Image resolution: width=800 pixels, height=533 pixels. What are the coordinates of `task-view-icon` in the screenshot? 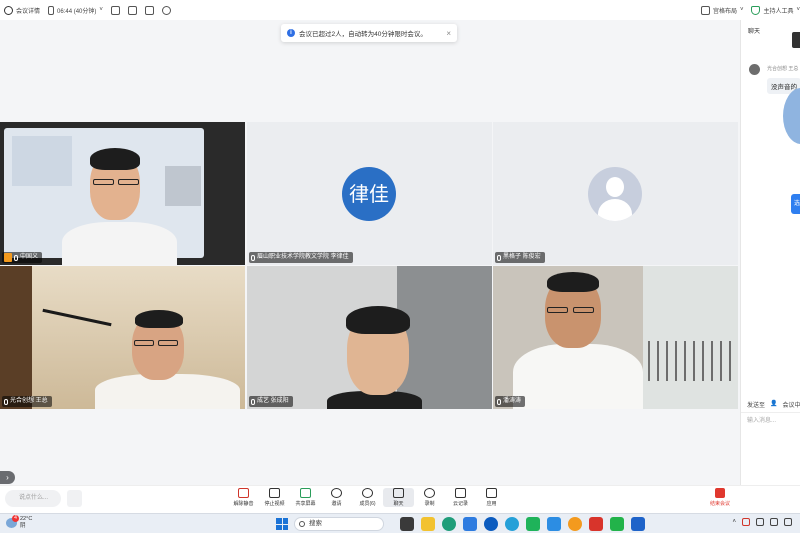 It's located at (407, 524).